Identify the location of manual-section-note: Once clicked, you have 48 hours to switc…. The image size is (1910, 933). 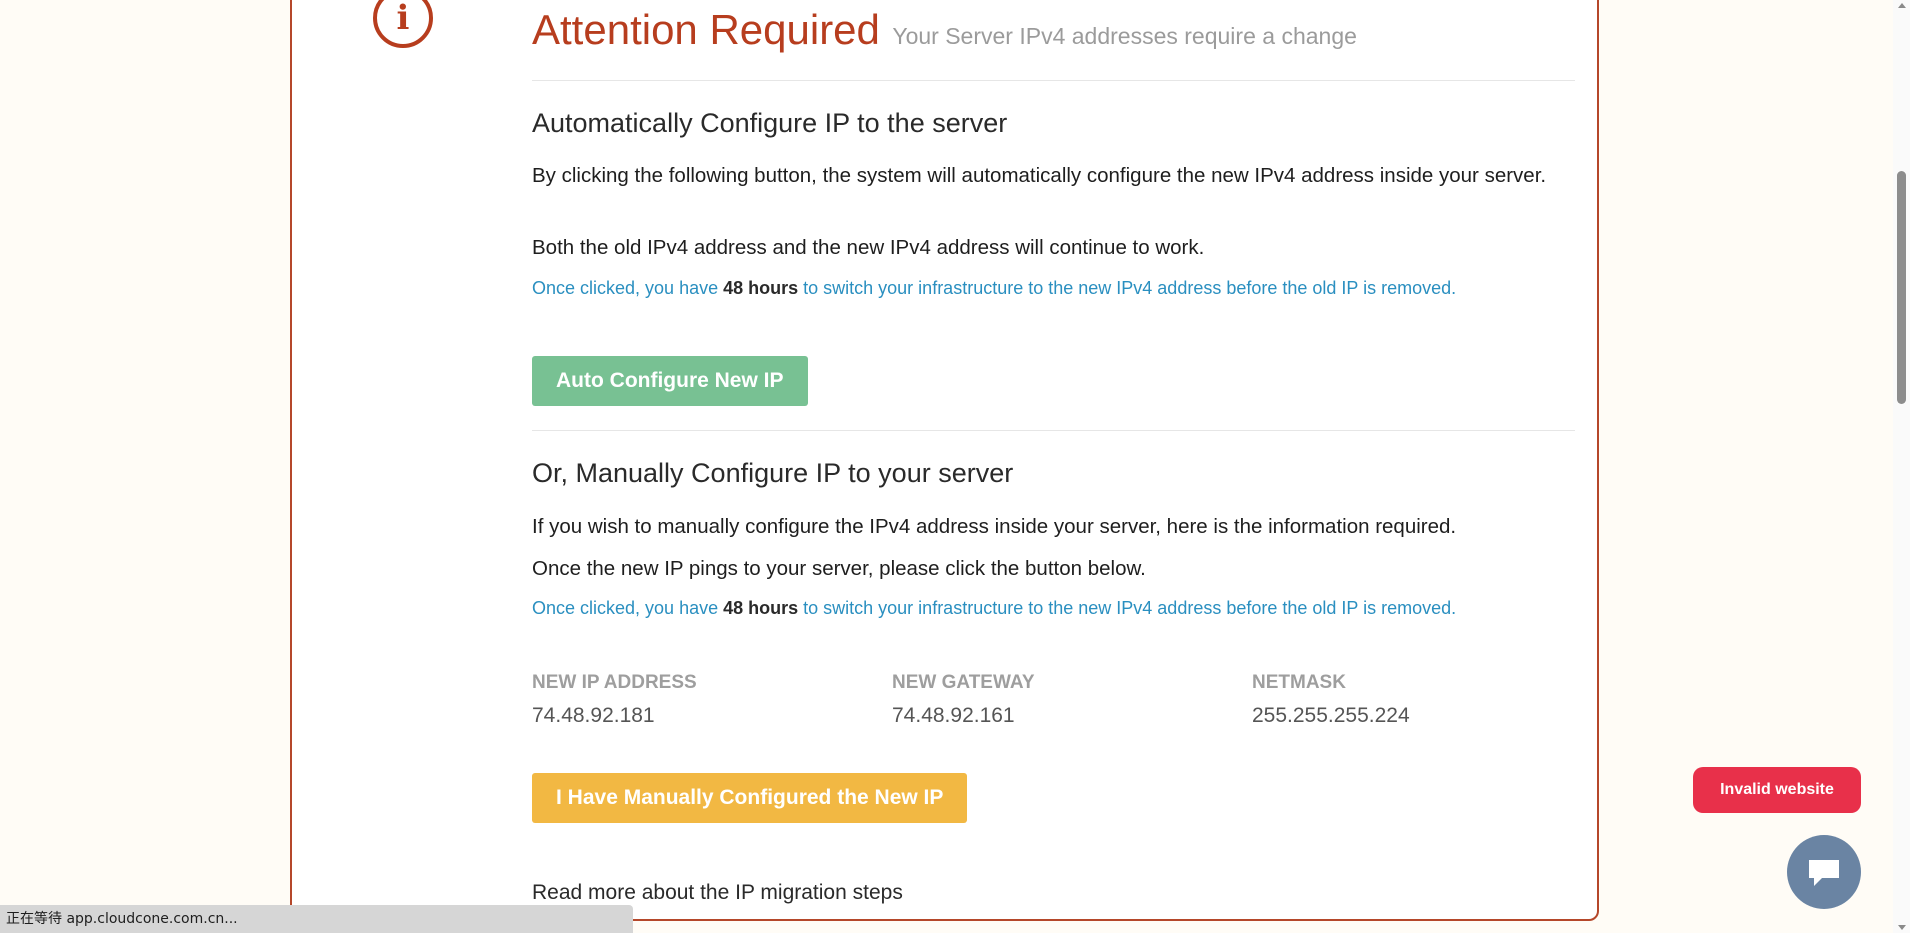
(994, 608).